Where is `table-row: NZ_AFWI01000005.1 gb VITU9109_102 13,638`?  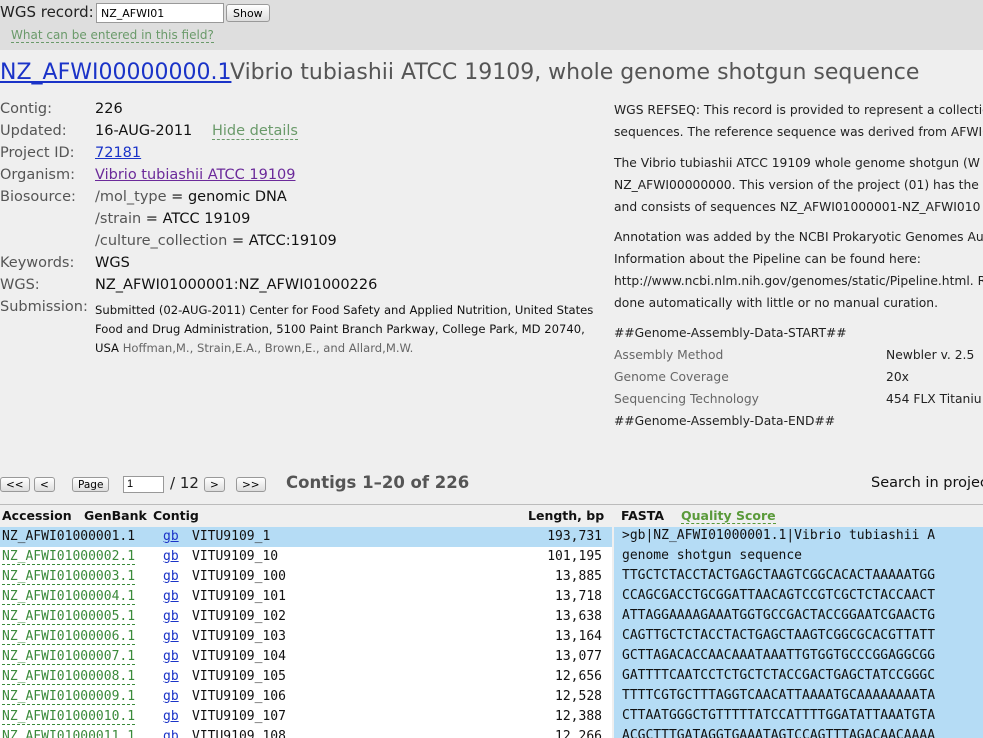
table-row: NZ_AFWI01000005.1 gb VITU9109_102 13,638 is located at coordinates (306, 617).